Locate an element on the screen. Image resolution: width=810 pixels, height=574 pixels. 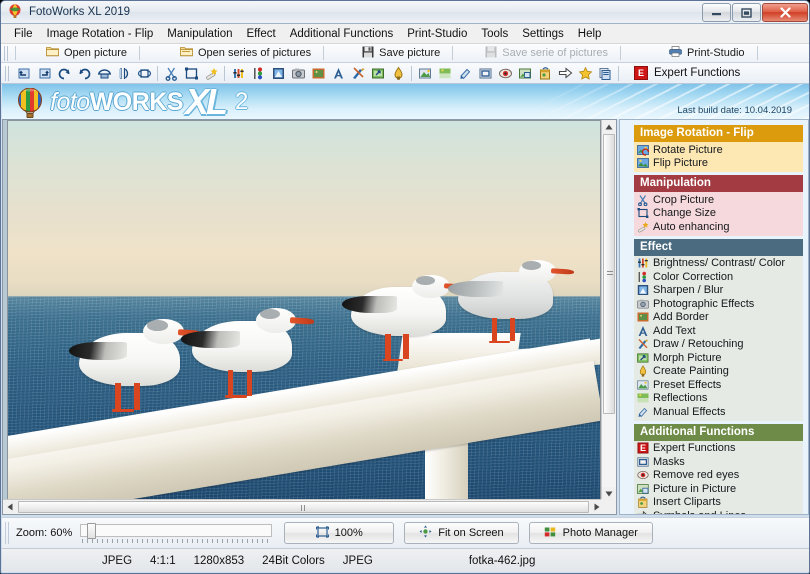
sidebar-item-insert-cliparts: Insert Cliparts is located at coordinates (718, 503).